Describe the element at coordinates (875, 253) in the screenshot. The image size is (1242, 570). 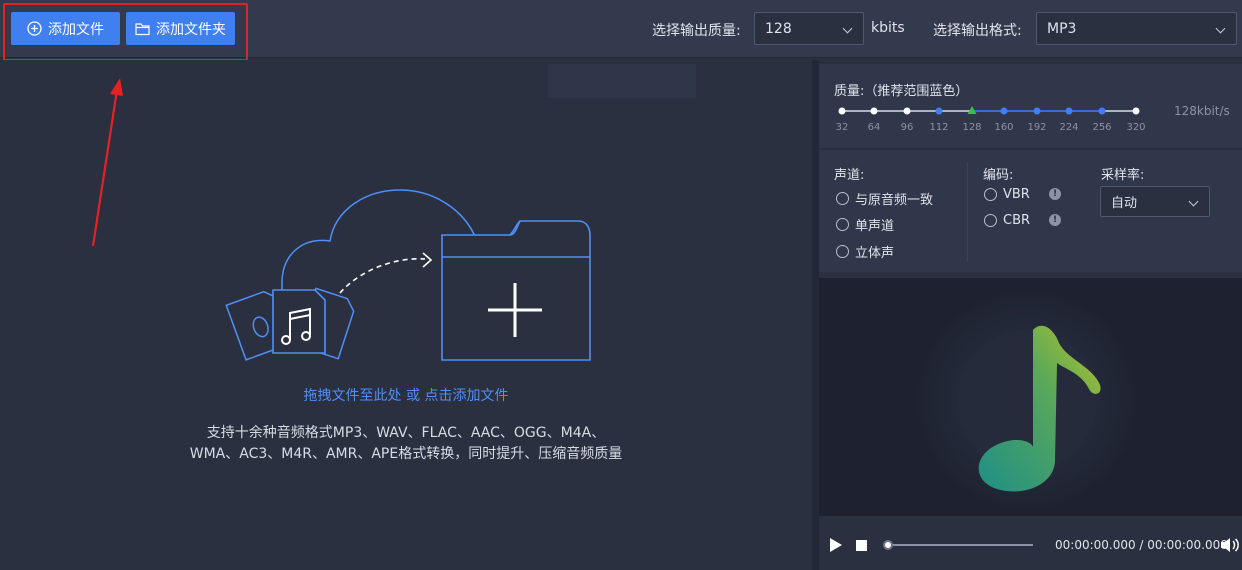
I see `radio-label: 立体声` at that location.